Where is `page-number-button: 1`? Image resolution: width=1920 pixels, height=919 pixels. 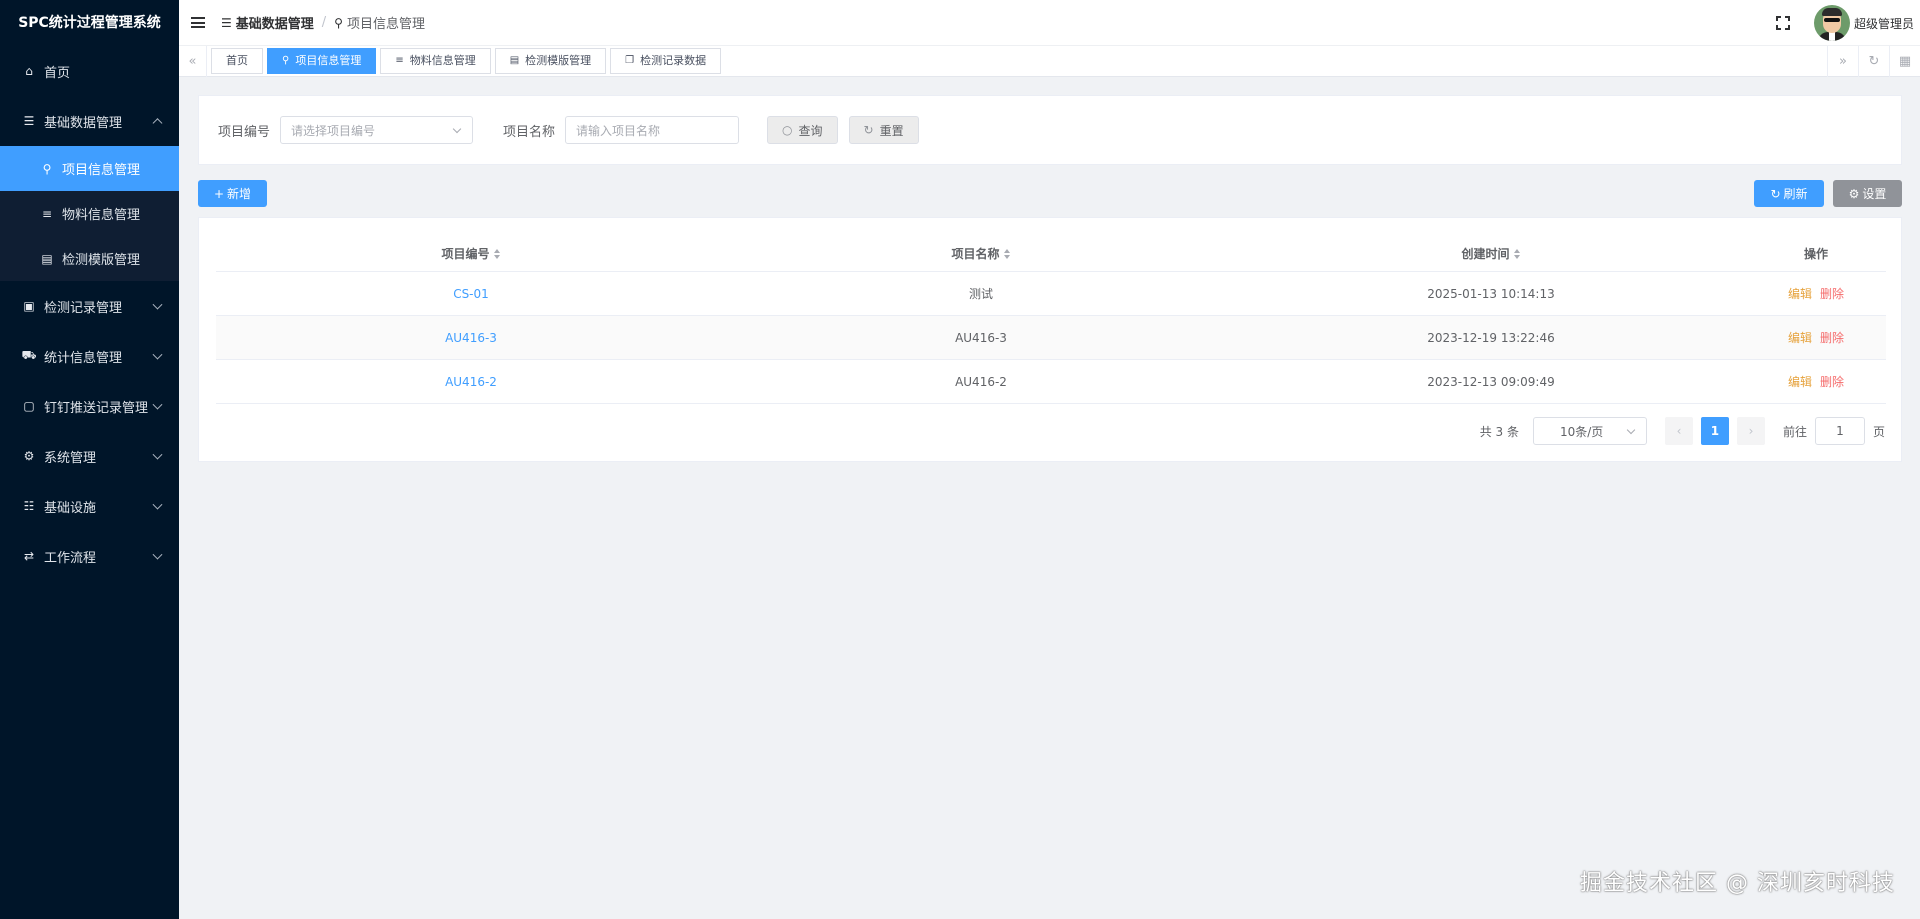 page-number-button: 1 is located at coordinates (1714, 431).